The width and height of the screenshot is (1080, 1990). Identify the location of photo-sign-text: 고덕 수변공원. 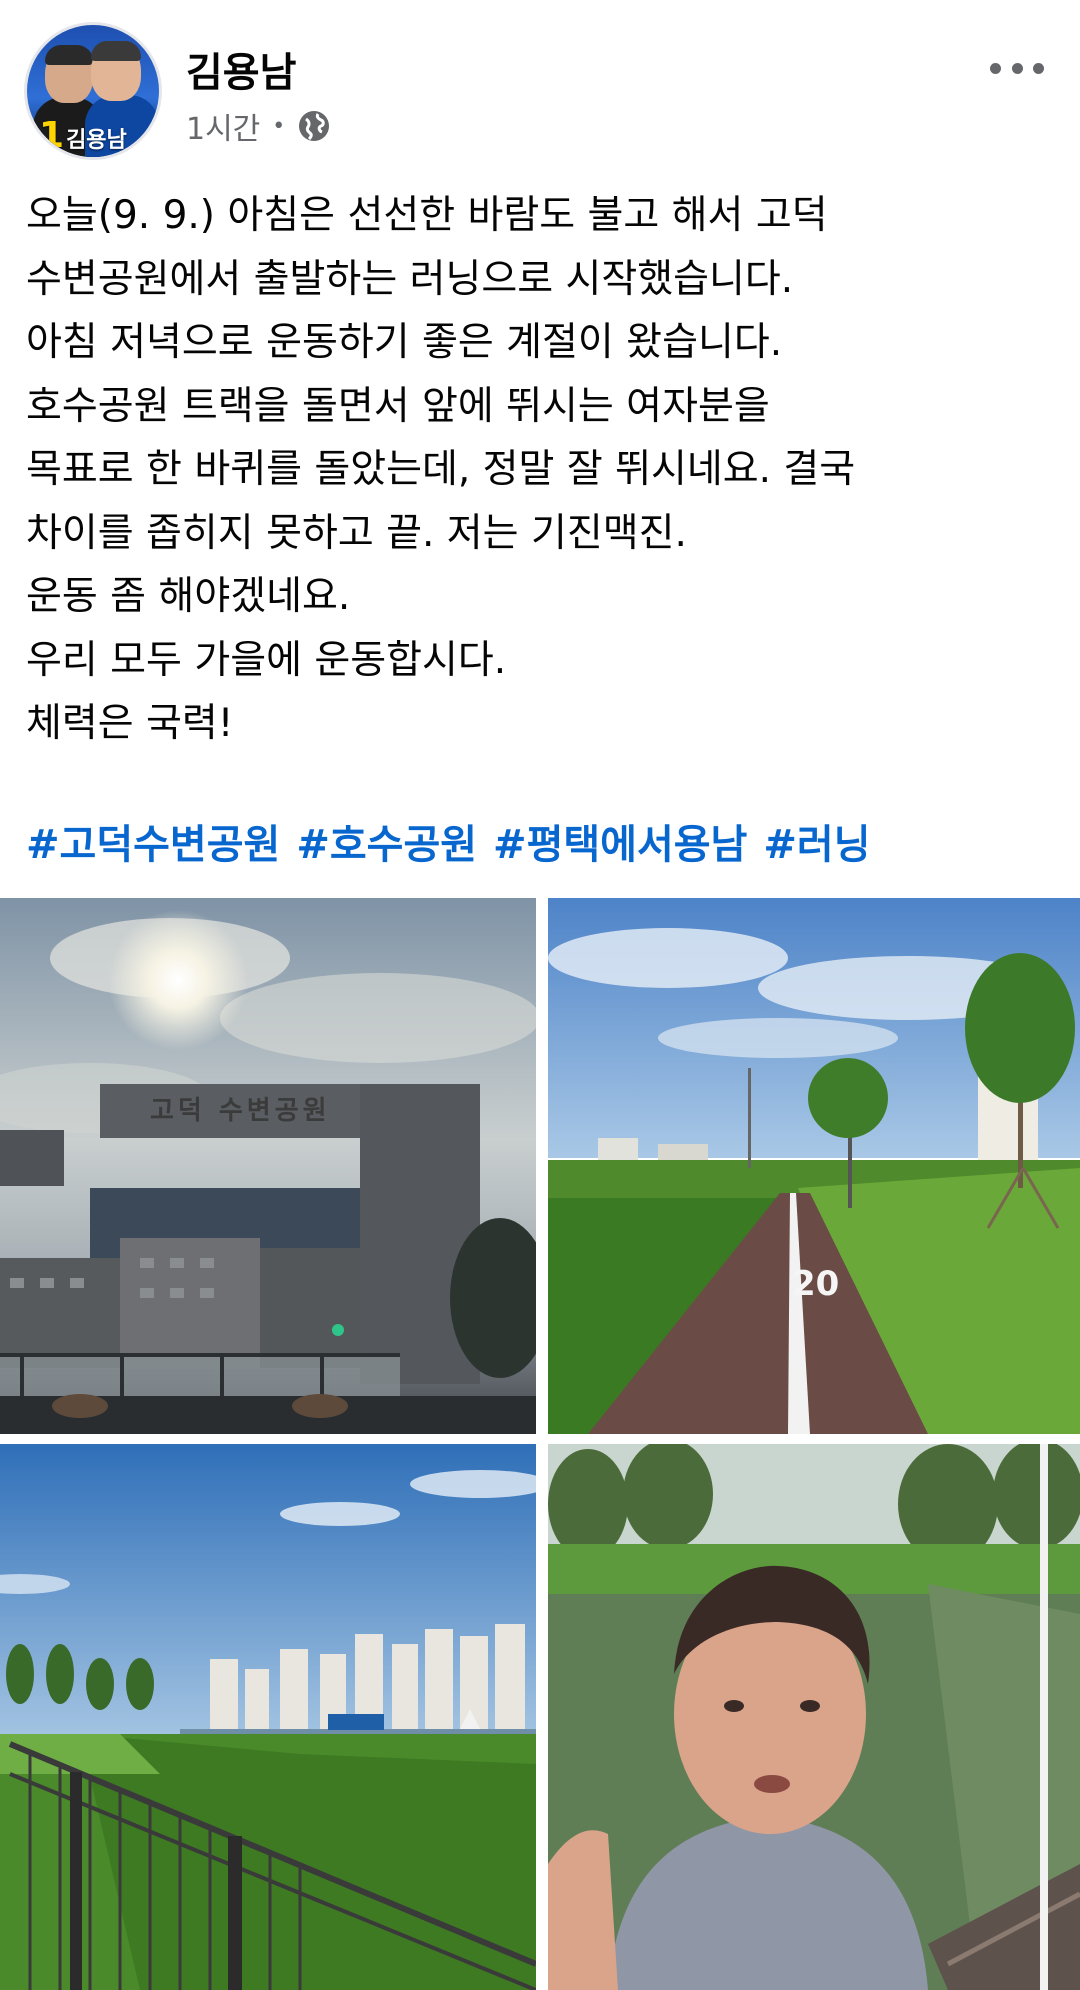
(240, 1111).